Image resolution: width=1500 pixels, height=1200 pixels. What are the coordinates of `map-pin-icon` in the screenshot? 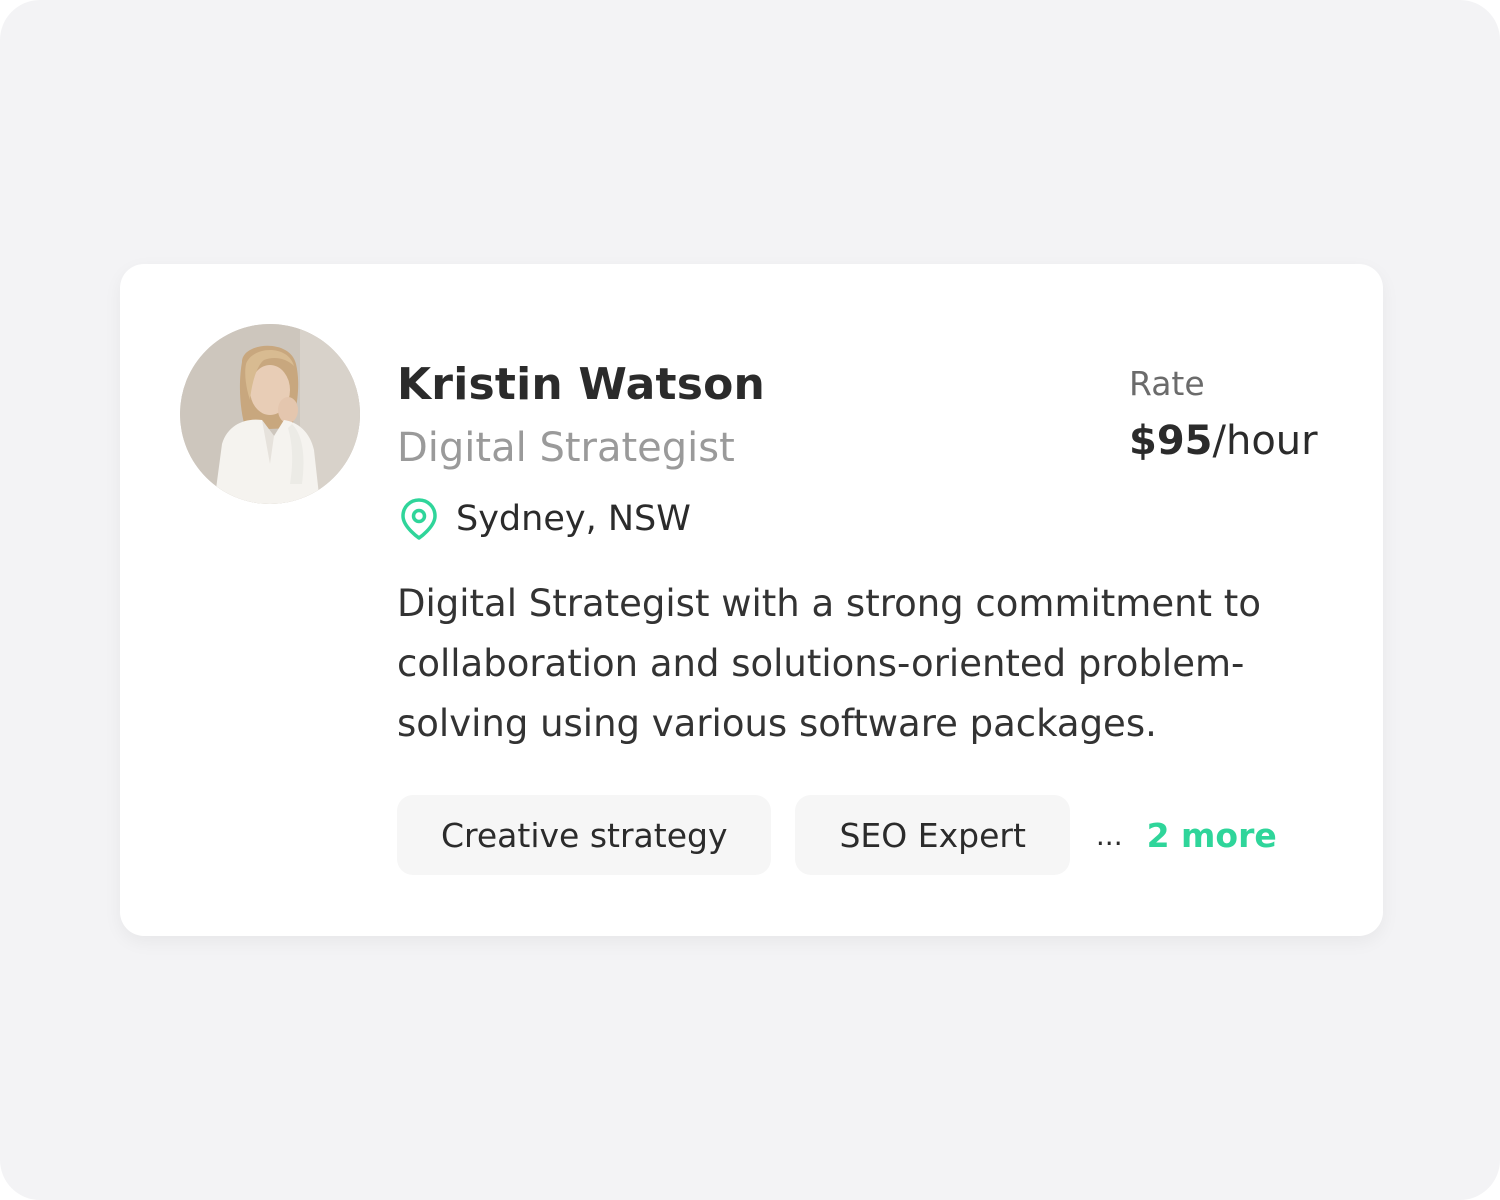 It's located at (419, 519).